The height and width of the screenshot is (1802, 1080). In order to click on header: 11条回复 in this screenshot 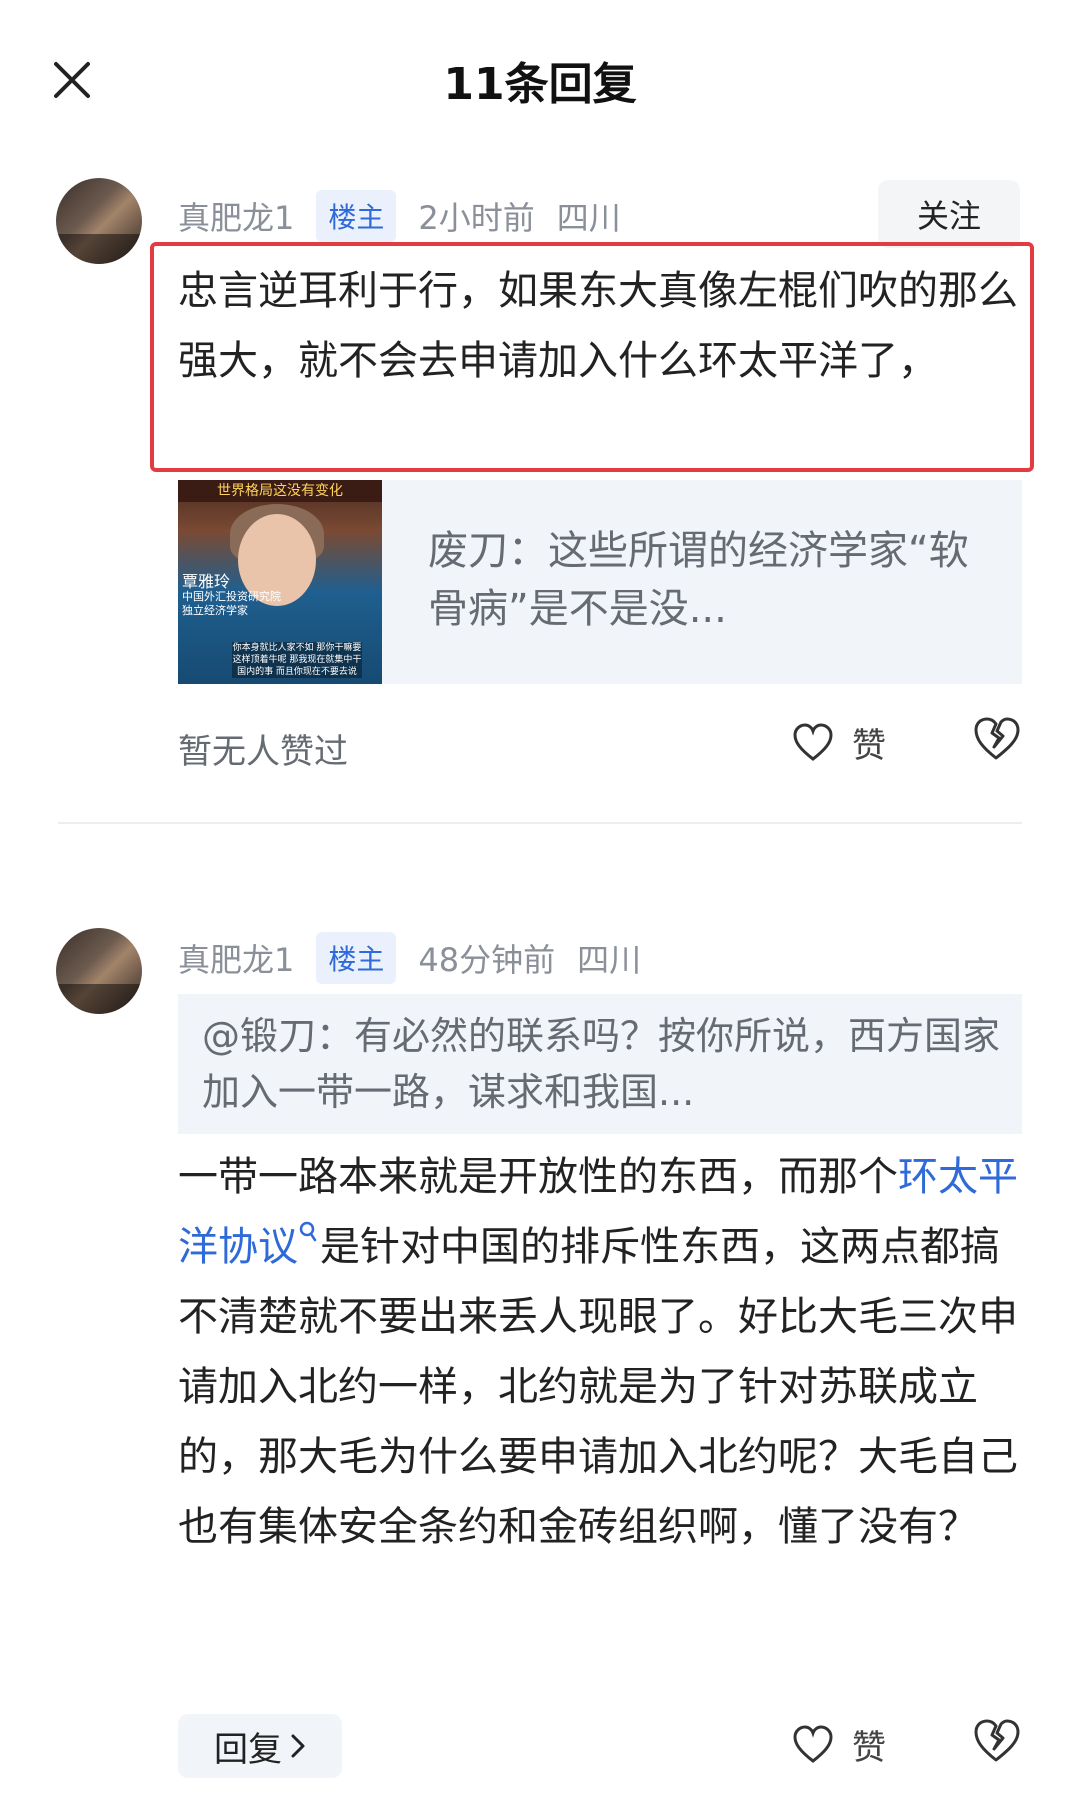, I will do `click(540, 80)`.